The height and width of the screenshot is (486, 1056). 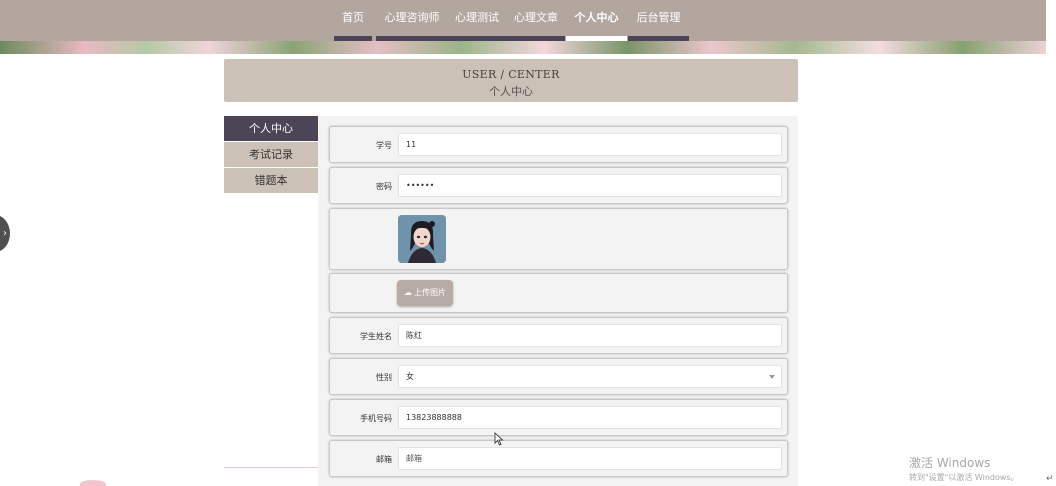 What do you see at coordinates (590, 417) in the screenshot?
I see `phone-input: 13823888888` at bounding box center [590, 417].